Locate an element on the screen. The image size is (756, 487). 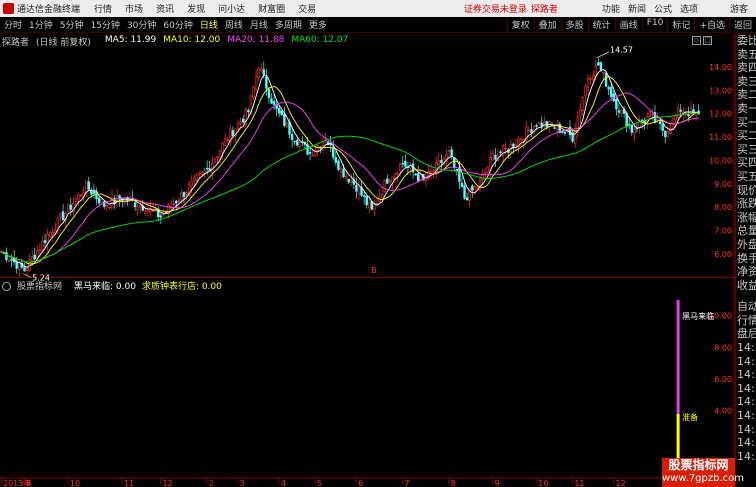
sidebar-quote-item: 卖五 is located at coordinates (746, 55).